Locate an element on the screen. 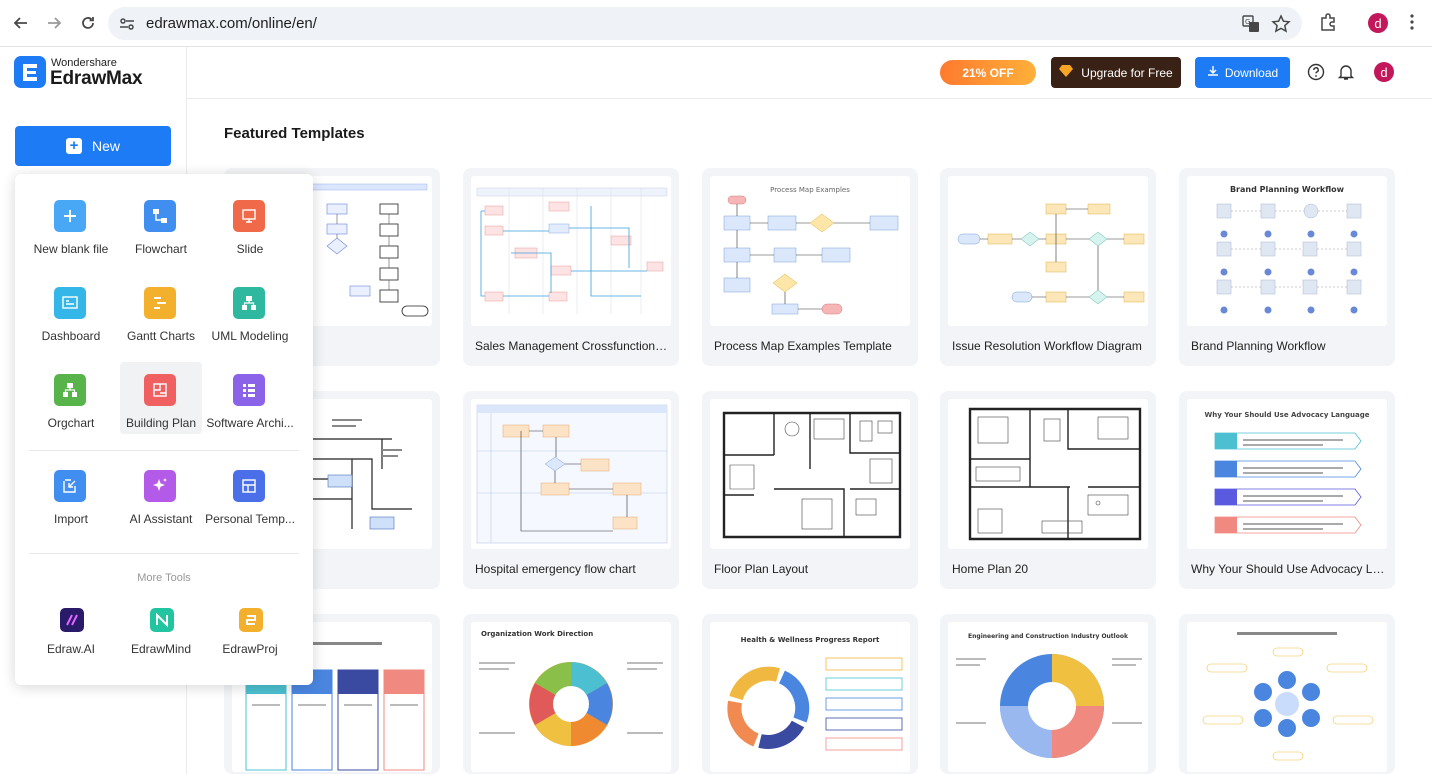  menu-item-flowchart: Flowchart is located at coordinates (161, 224).